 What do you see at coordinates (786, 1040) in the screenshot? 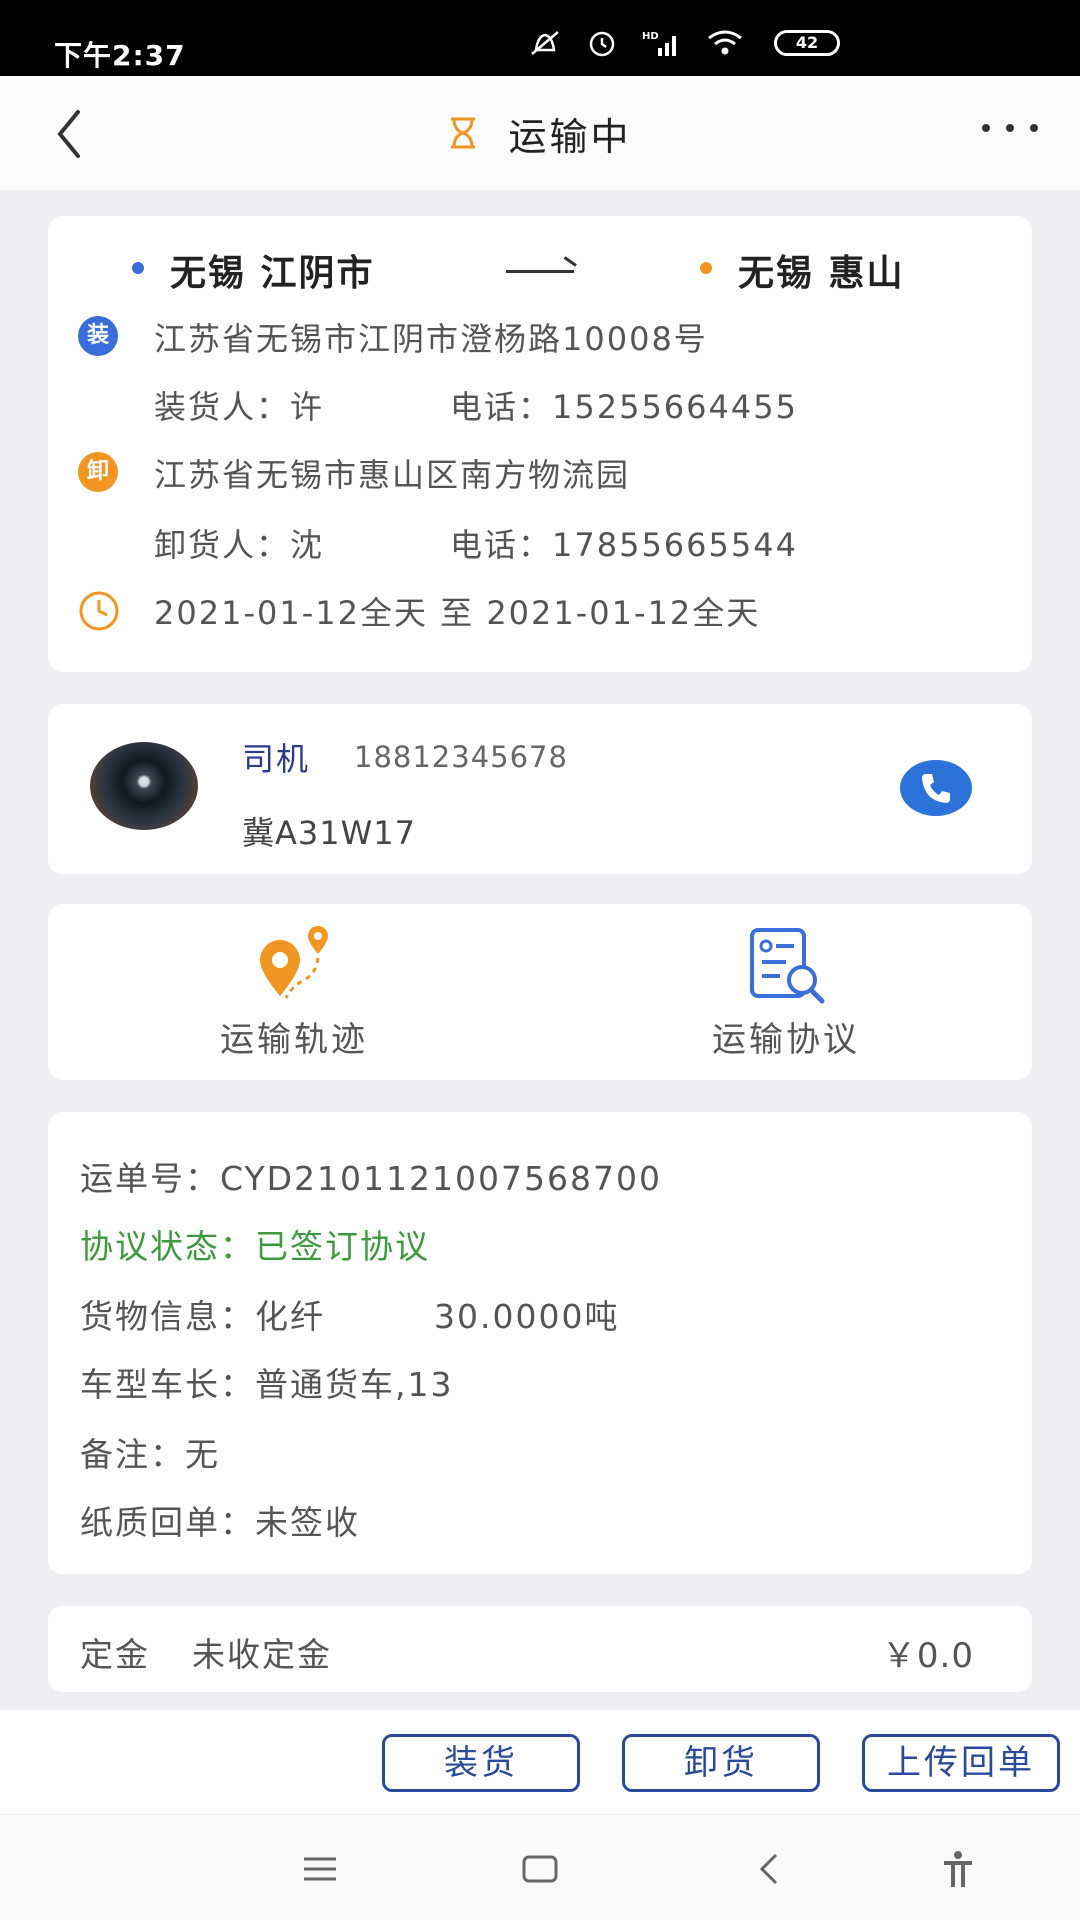
I see `transport-agreement-label: 运输协议` at bounding box center [786, 1040].